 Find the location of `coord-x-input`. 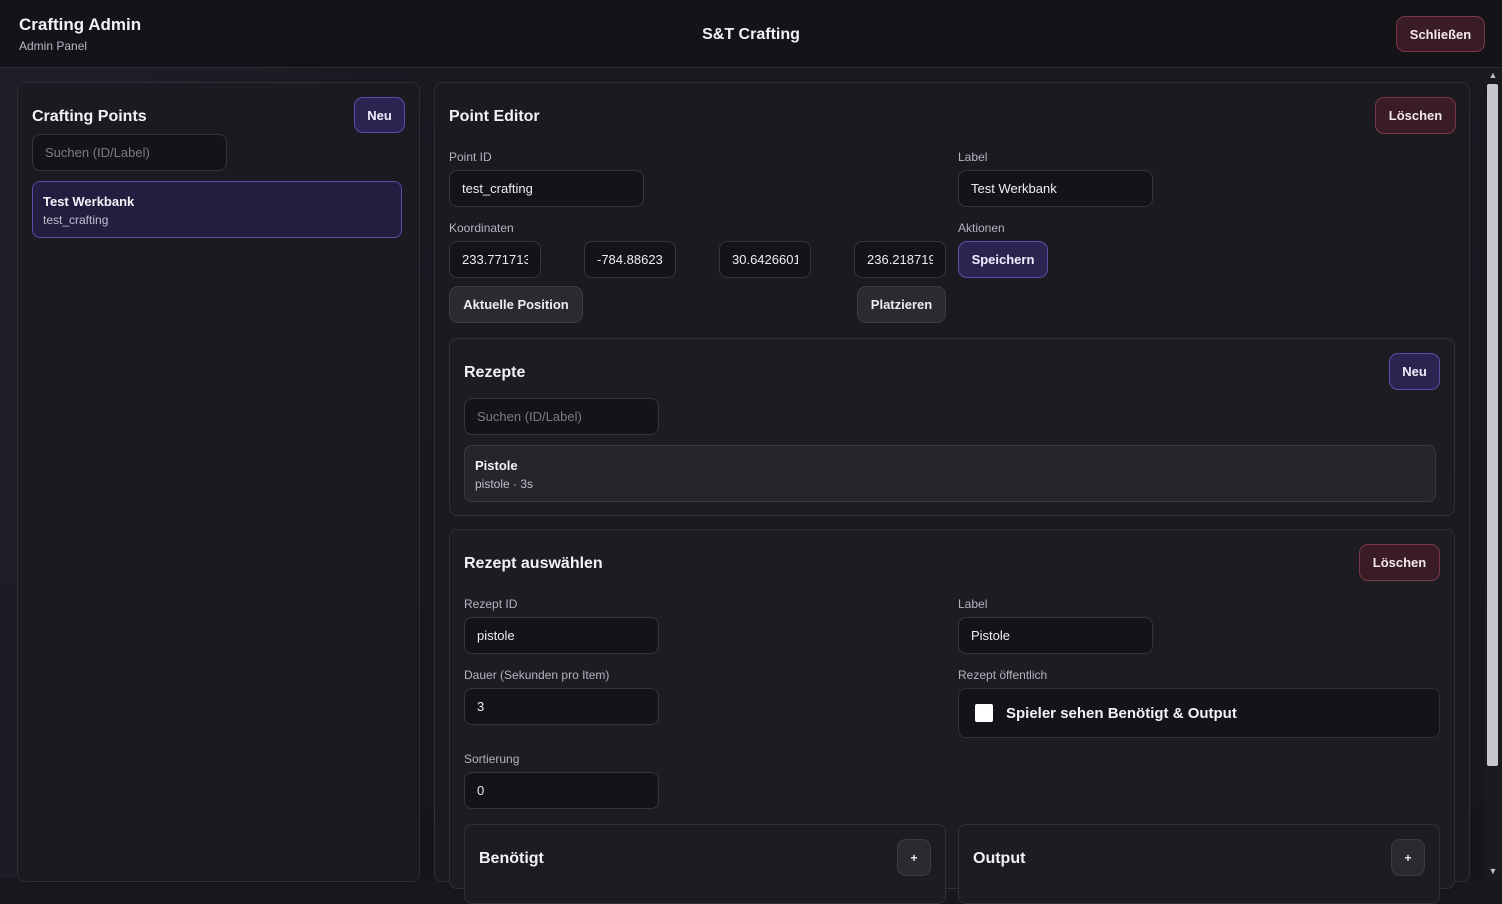

coord-x-input is located at coordinates (495, 259).